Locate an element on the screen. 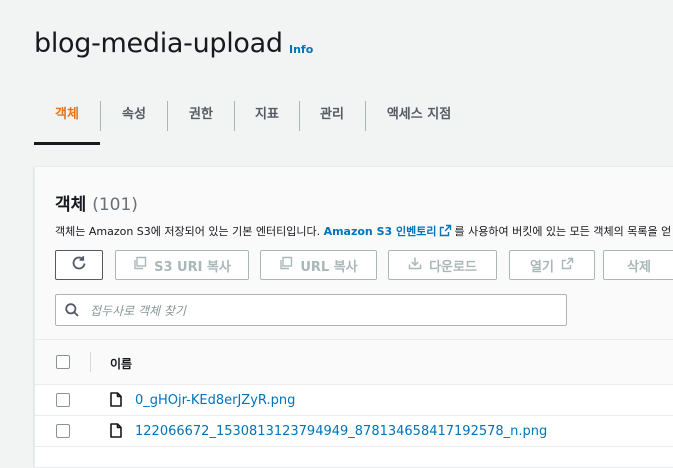 The height and width of the screenshot is (468, 673). download-label: 다운로드 is located at coordinates (453, 267).